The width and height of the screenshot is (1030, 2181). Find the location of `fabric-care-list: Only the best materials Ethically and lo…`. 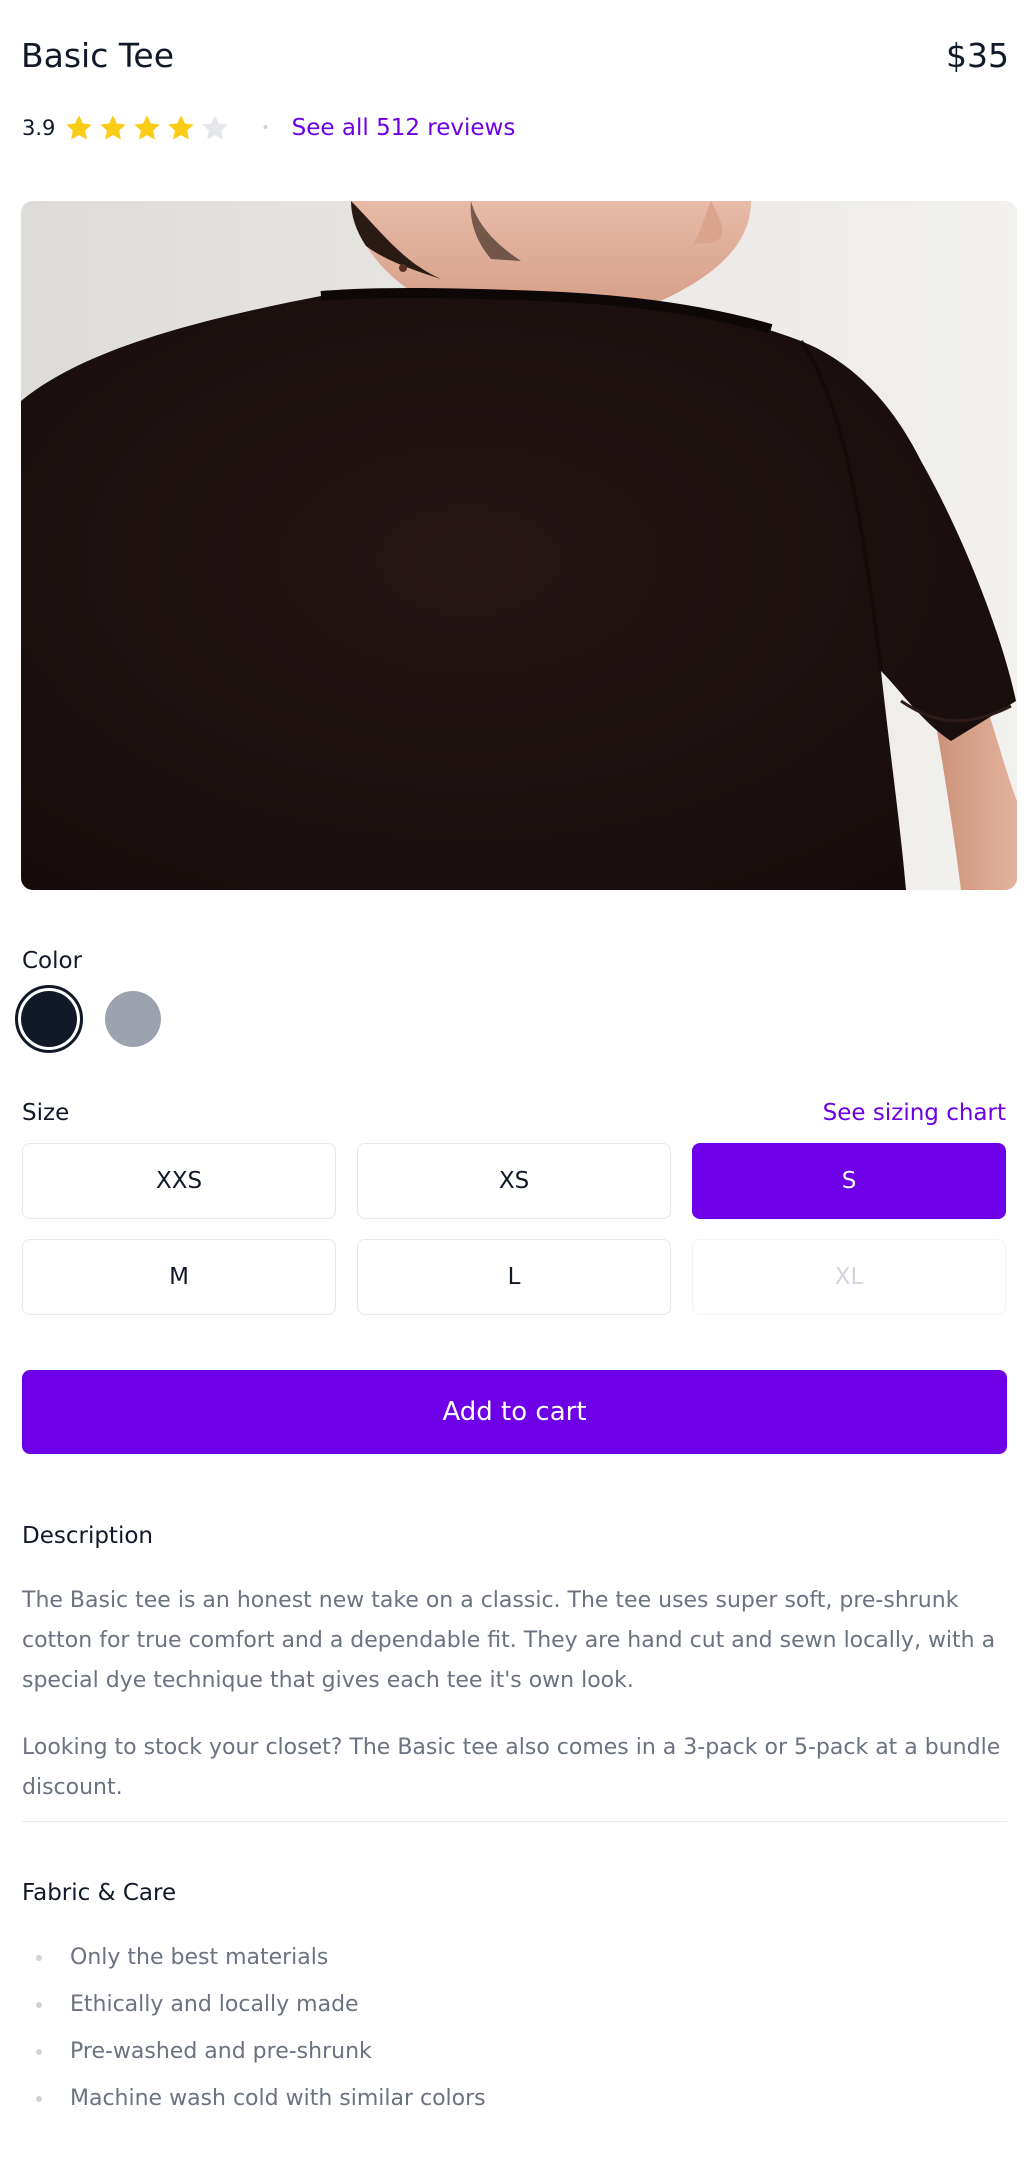

fabric-care-list: Only the best materials Ethically and lo… is located at coordinates (254, 2028).